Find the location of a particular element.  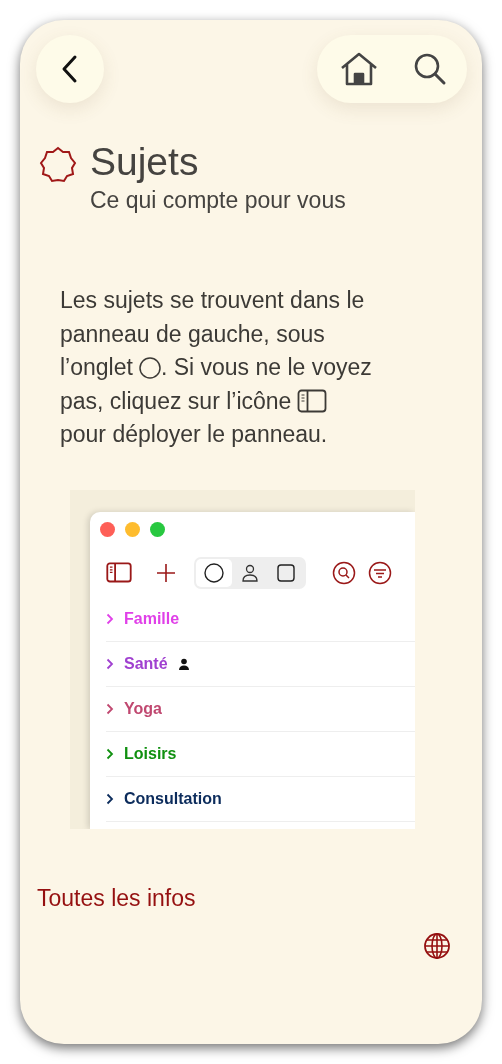

body-text: Les sujets se trouvent dans le is located at coordinates (212, 300).